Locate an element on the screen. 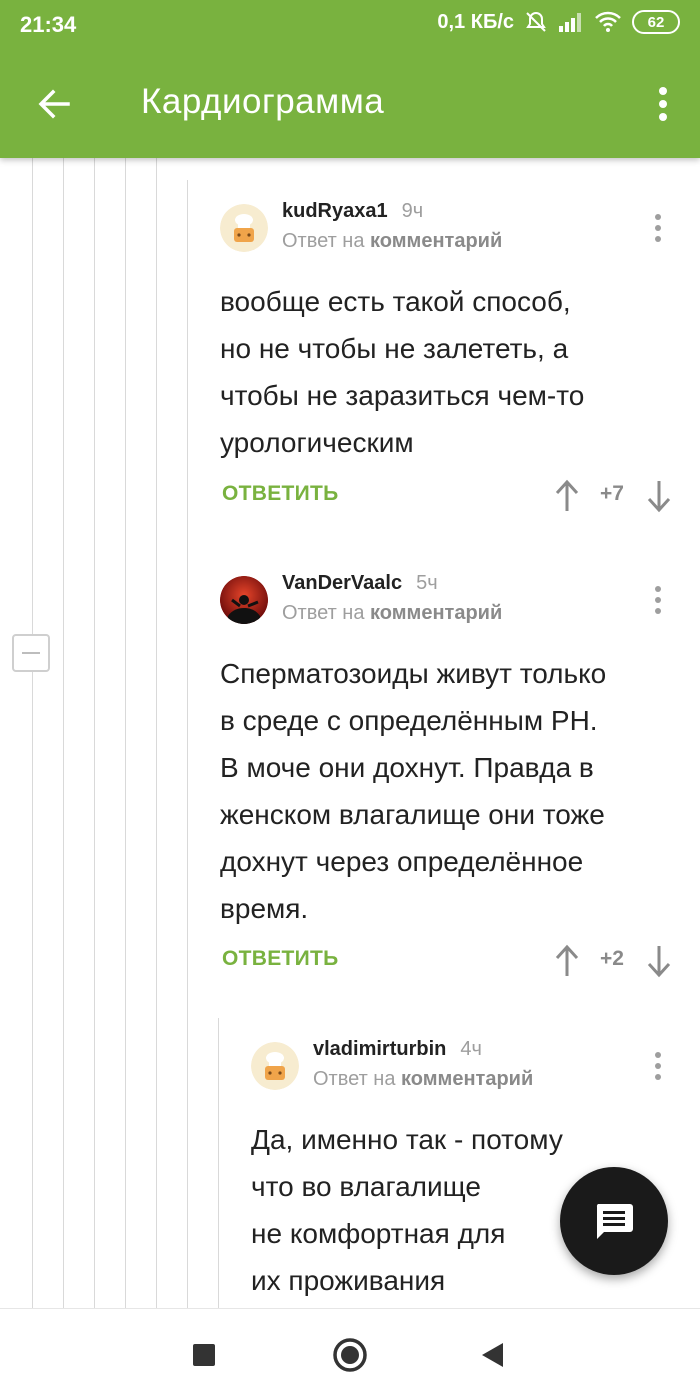 The height and width of the screenshot is (1400, 700). page-title: Кардиограмма is located at coordinates (263, 101).